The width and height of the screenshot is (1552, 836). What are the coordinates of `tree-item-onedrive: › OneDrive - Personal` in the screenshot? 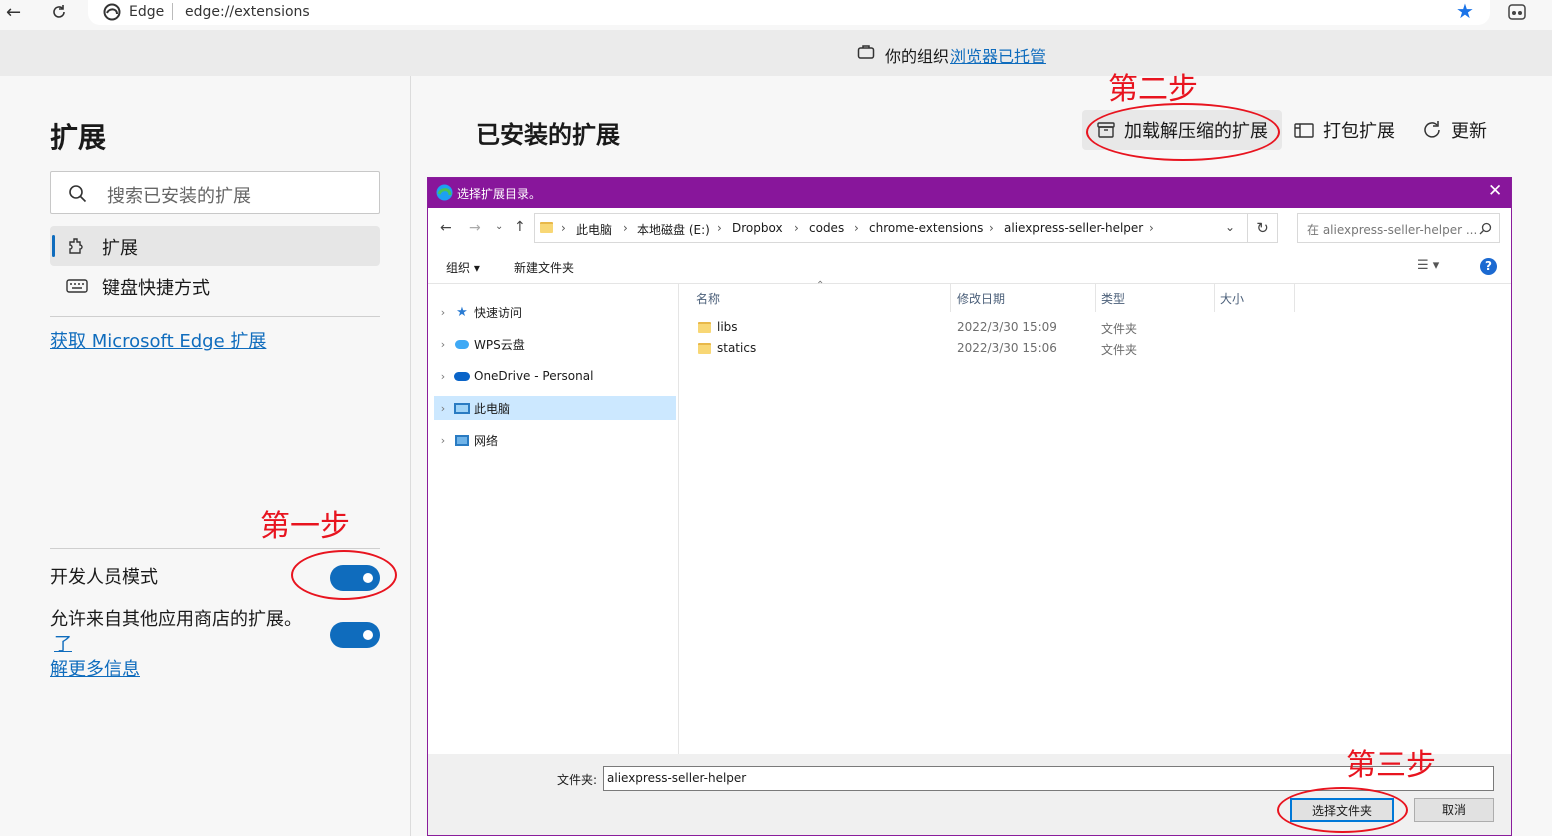 It's located at (555, 376).